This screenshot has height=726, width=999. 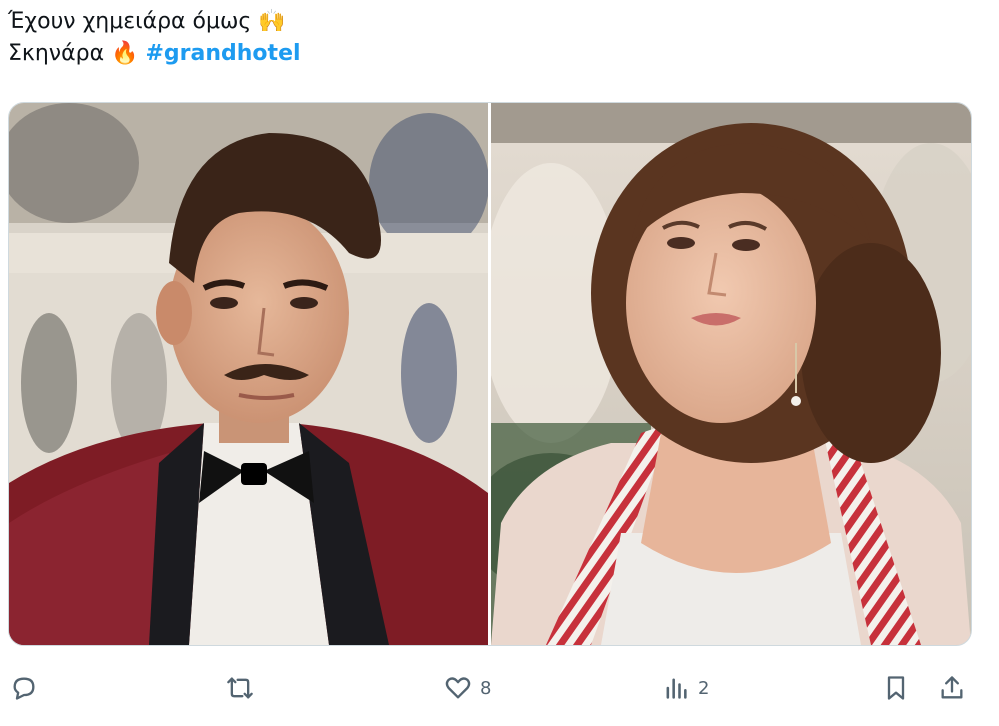 I want to click on tweet-line-2: Σκηνάρα 🔥 #grandhotel, so click(x=154, y=54).